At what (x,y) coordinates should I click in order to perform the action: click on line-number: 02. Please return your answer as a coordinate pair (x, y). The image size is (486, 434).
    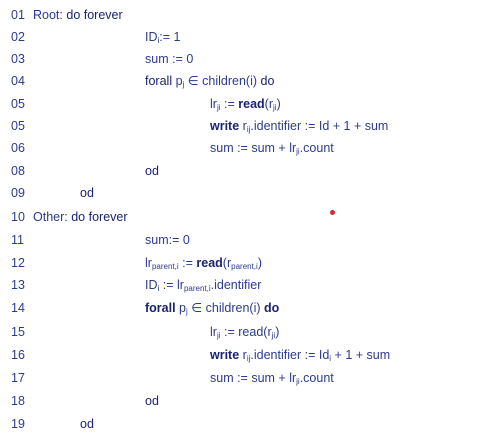
    Looking at the image, I should click on (18, 37).